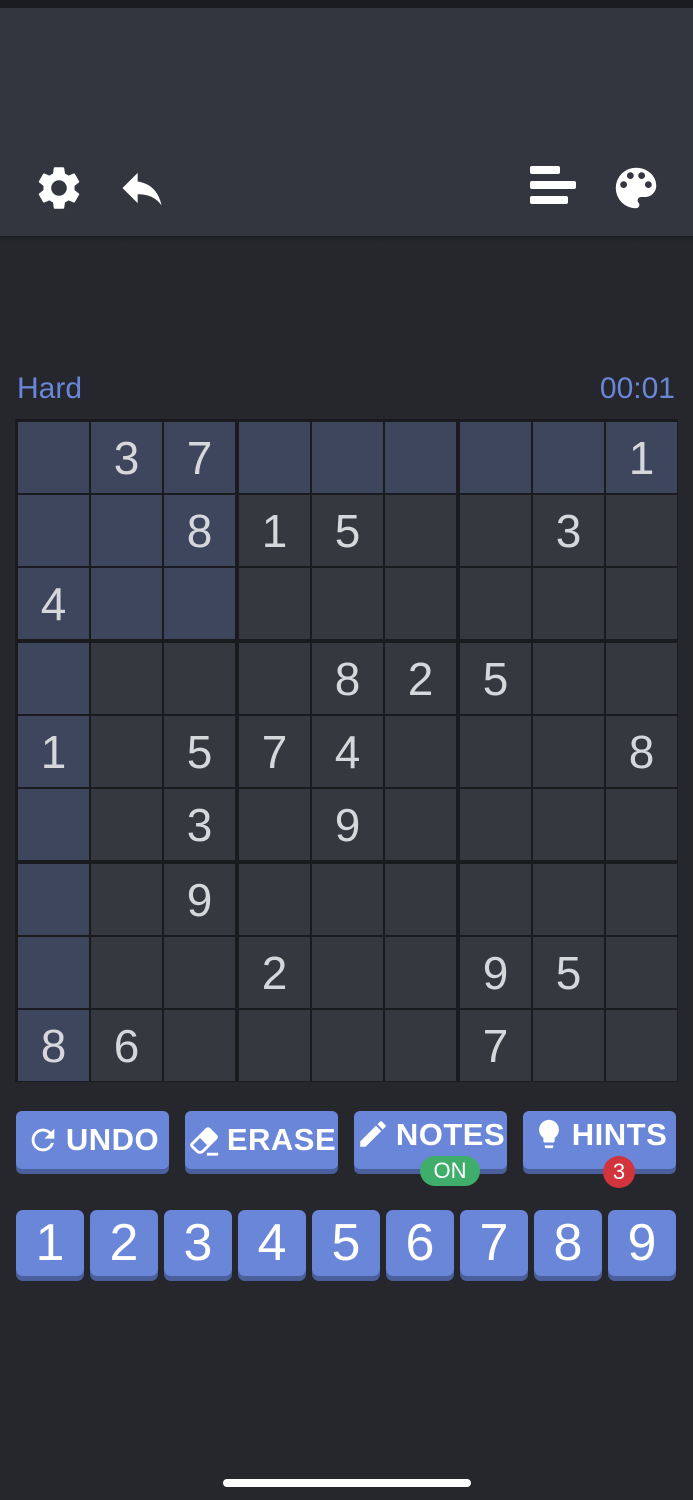  What do you see at coordinates (636, 188) in the screenshot?
I see `palette-icon` at bounding box center [636, 188].